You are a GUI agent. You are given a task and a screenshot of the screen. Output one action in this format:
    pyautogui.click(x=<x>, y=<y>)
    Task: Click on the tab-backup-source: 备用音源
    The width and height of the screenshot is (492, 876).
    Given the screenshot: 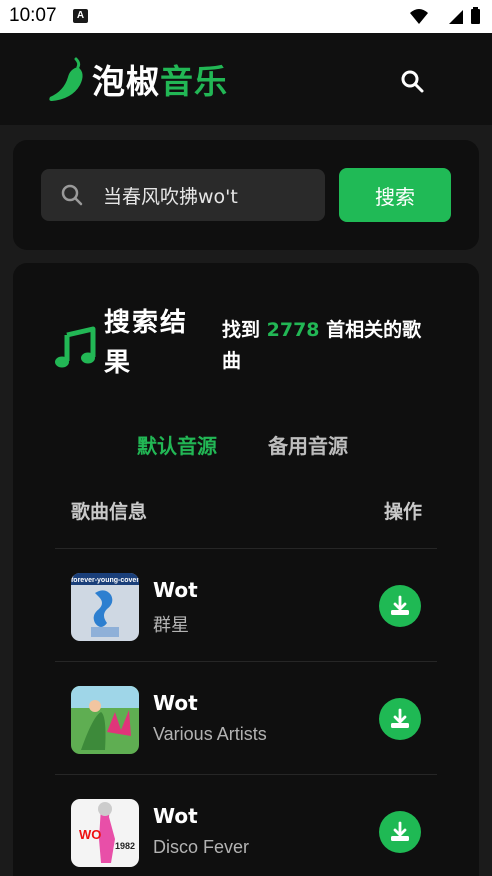 What is the action you would take?
    pyautogui.click(x=308, y=444)
    